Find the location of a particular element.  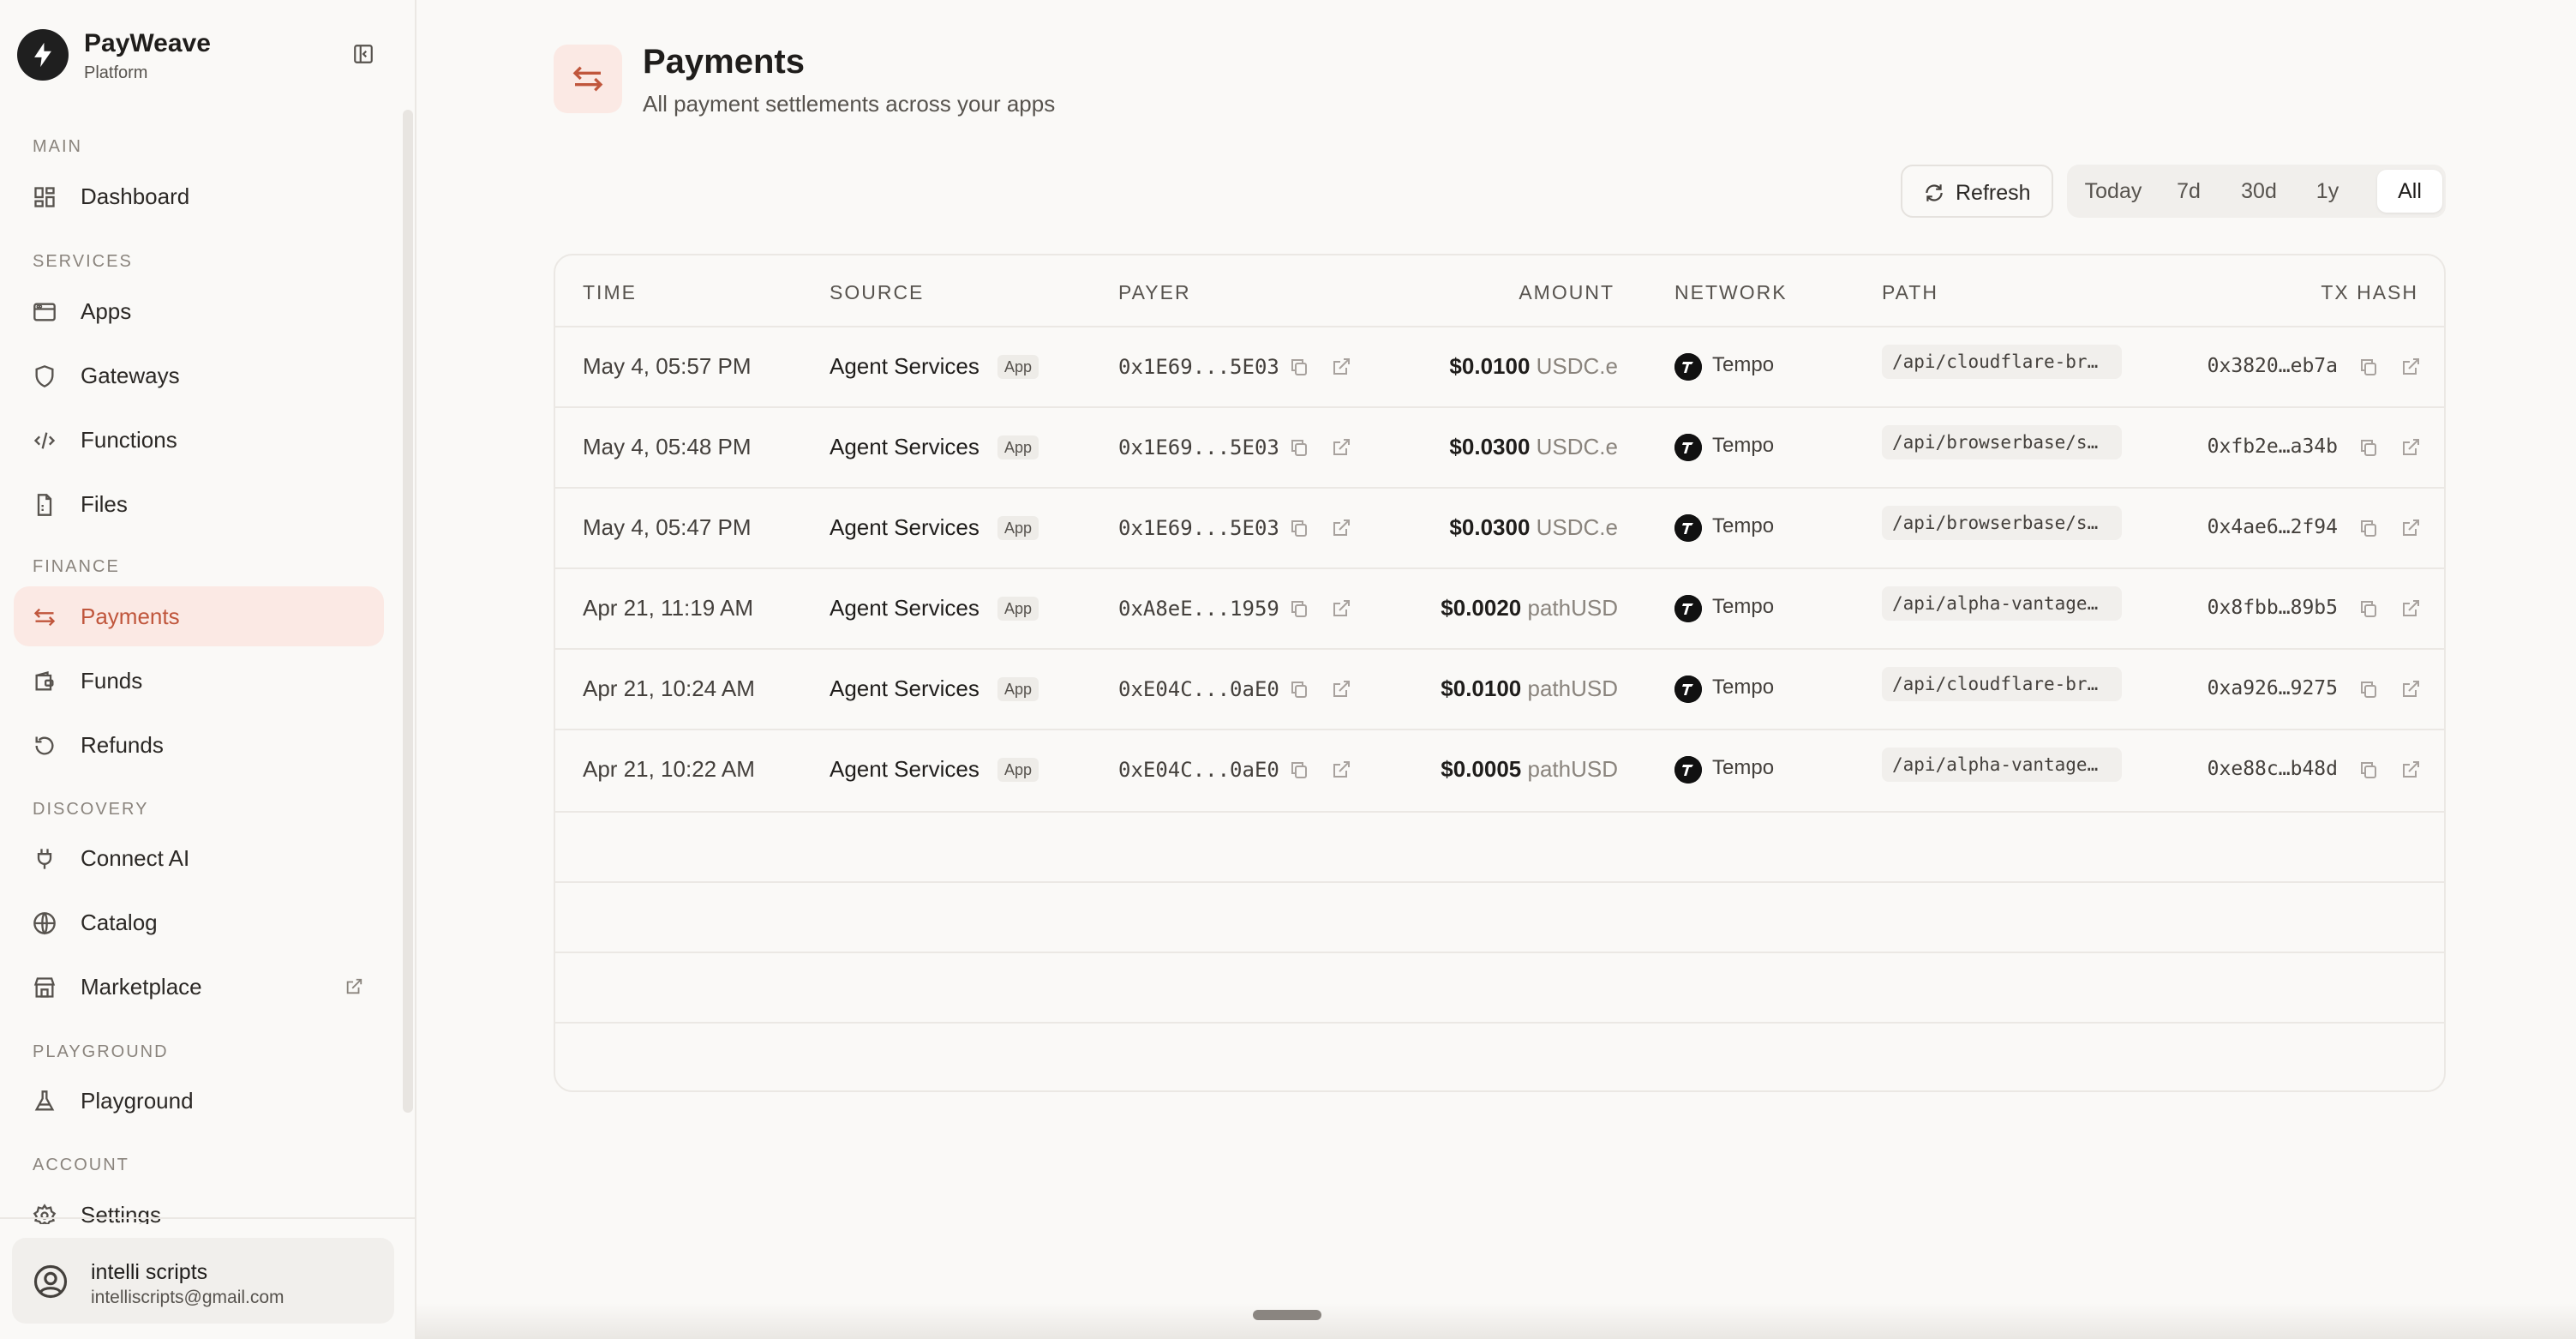

arrows-swap-icon is located at coordinates (44, 617).